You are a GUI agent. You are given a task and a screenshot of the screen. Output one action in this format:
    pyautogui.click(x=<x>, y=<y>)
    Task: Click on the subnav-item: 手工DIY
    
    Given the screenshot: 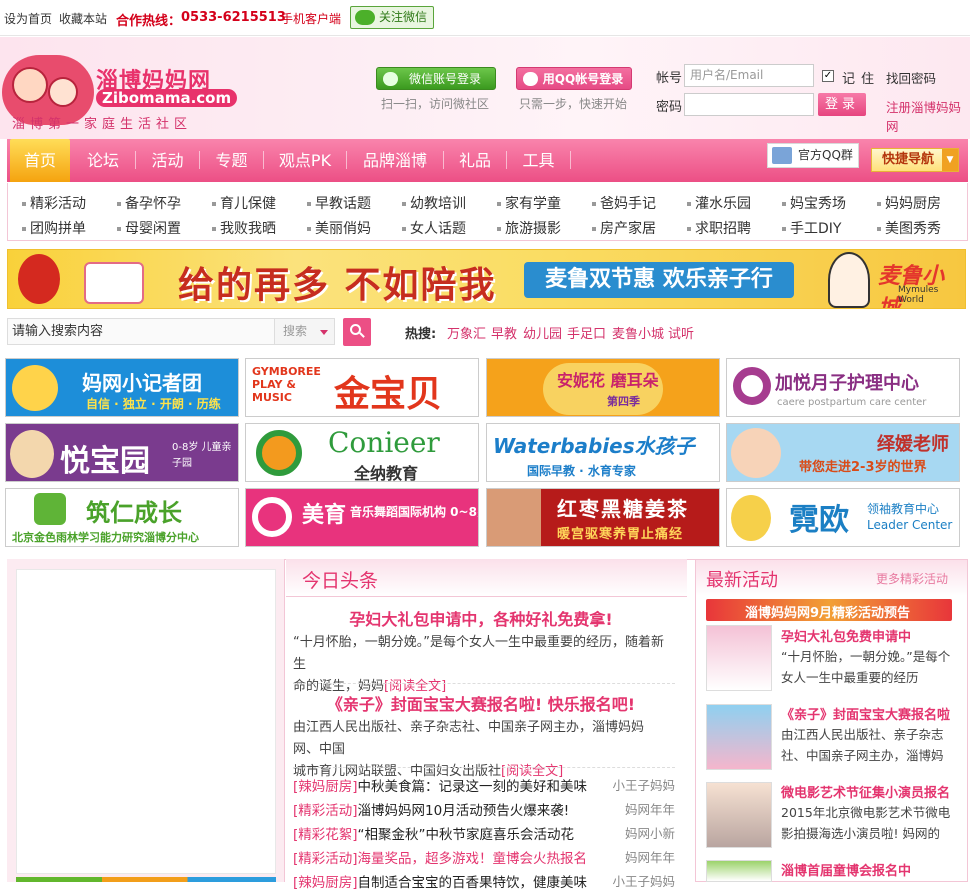 What is the action you would take?
    pyautogui.click(x=811, y=228)
    